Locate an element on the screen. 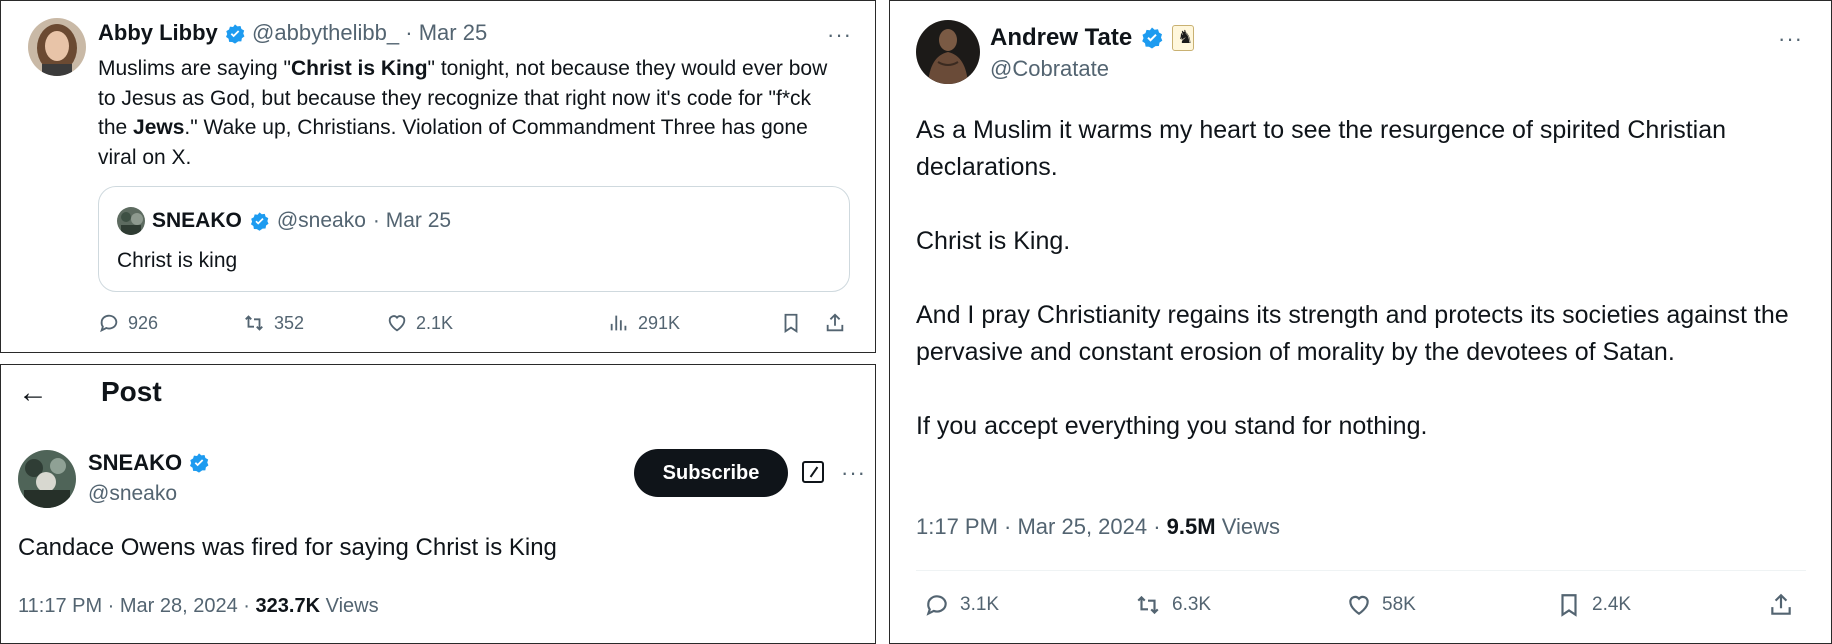 The height and width of the screenshot is (644, 1832). avatar-sneako-image is located at coordinates (47, 479).